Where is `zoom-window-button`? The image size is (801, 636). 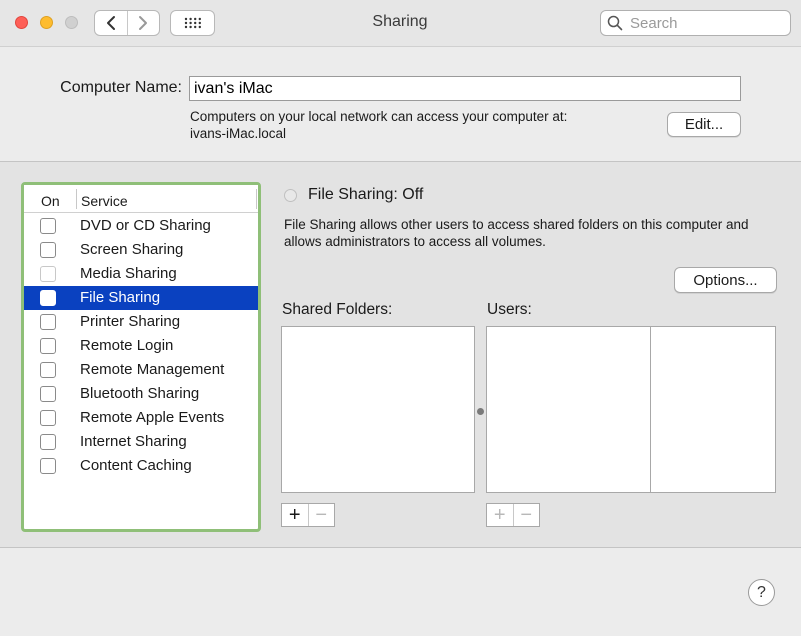
zoom-window-button is located at coordinates (71, 22).